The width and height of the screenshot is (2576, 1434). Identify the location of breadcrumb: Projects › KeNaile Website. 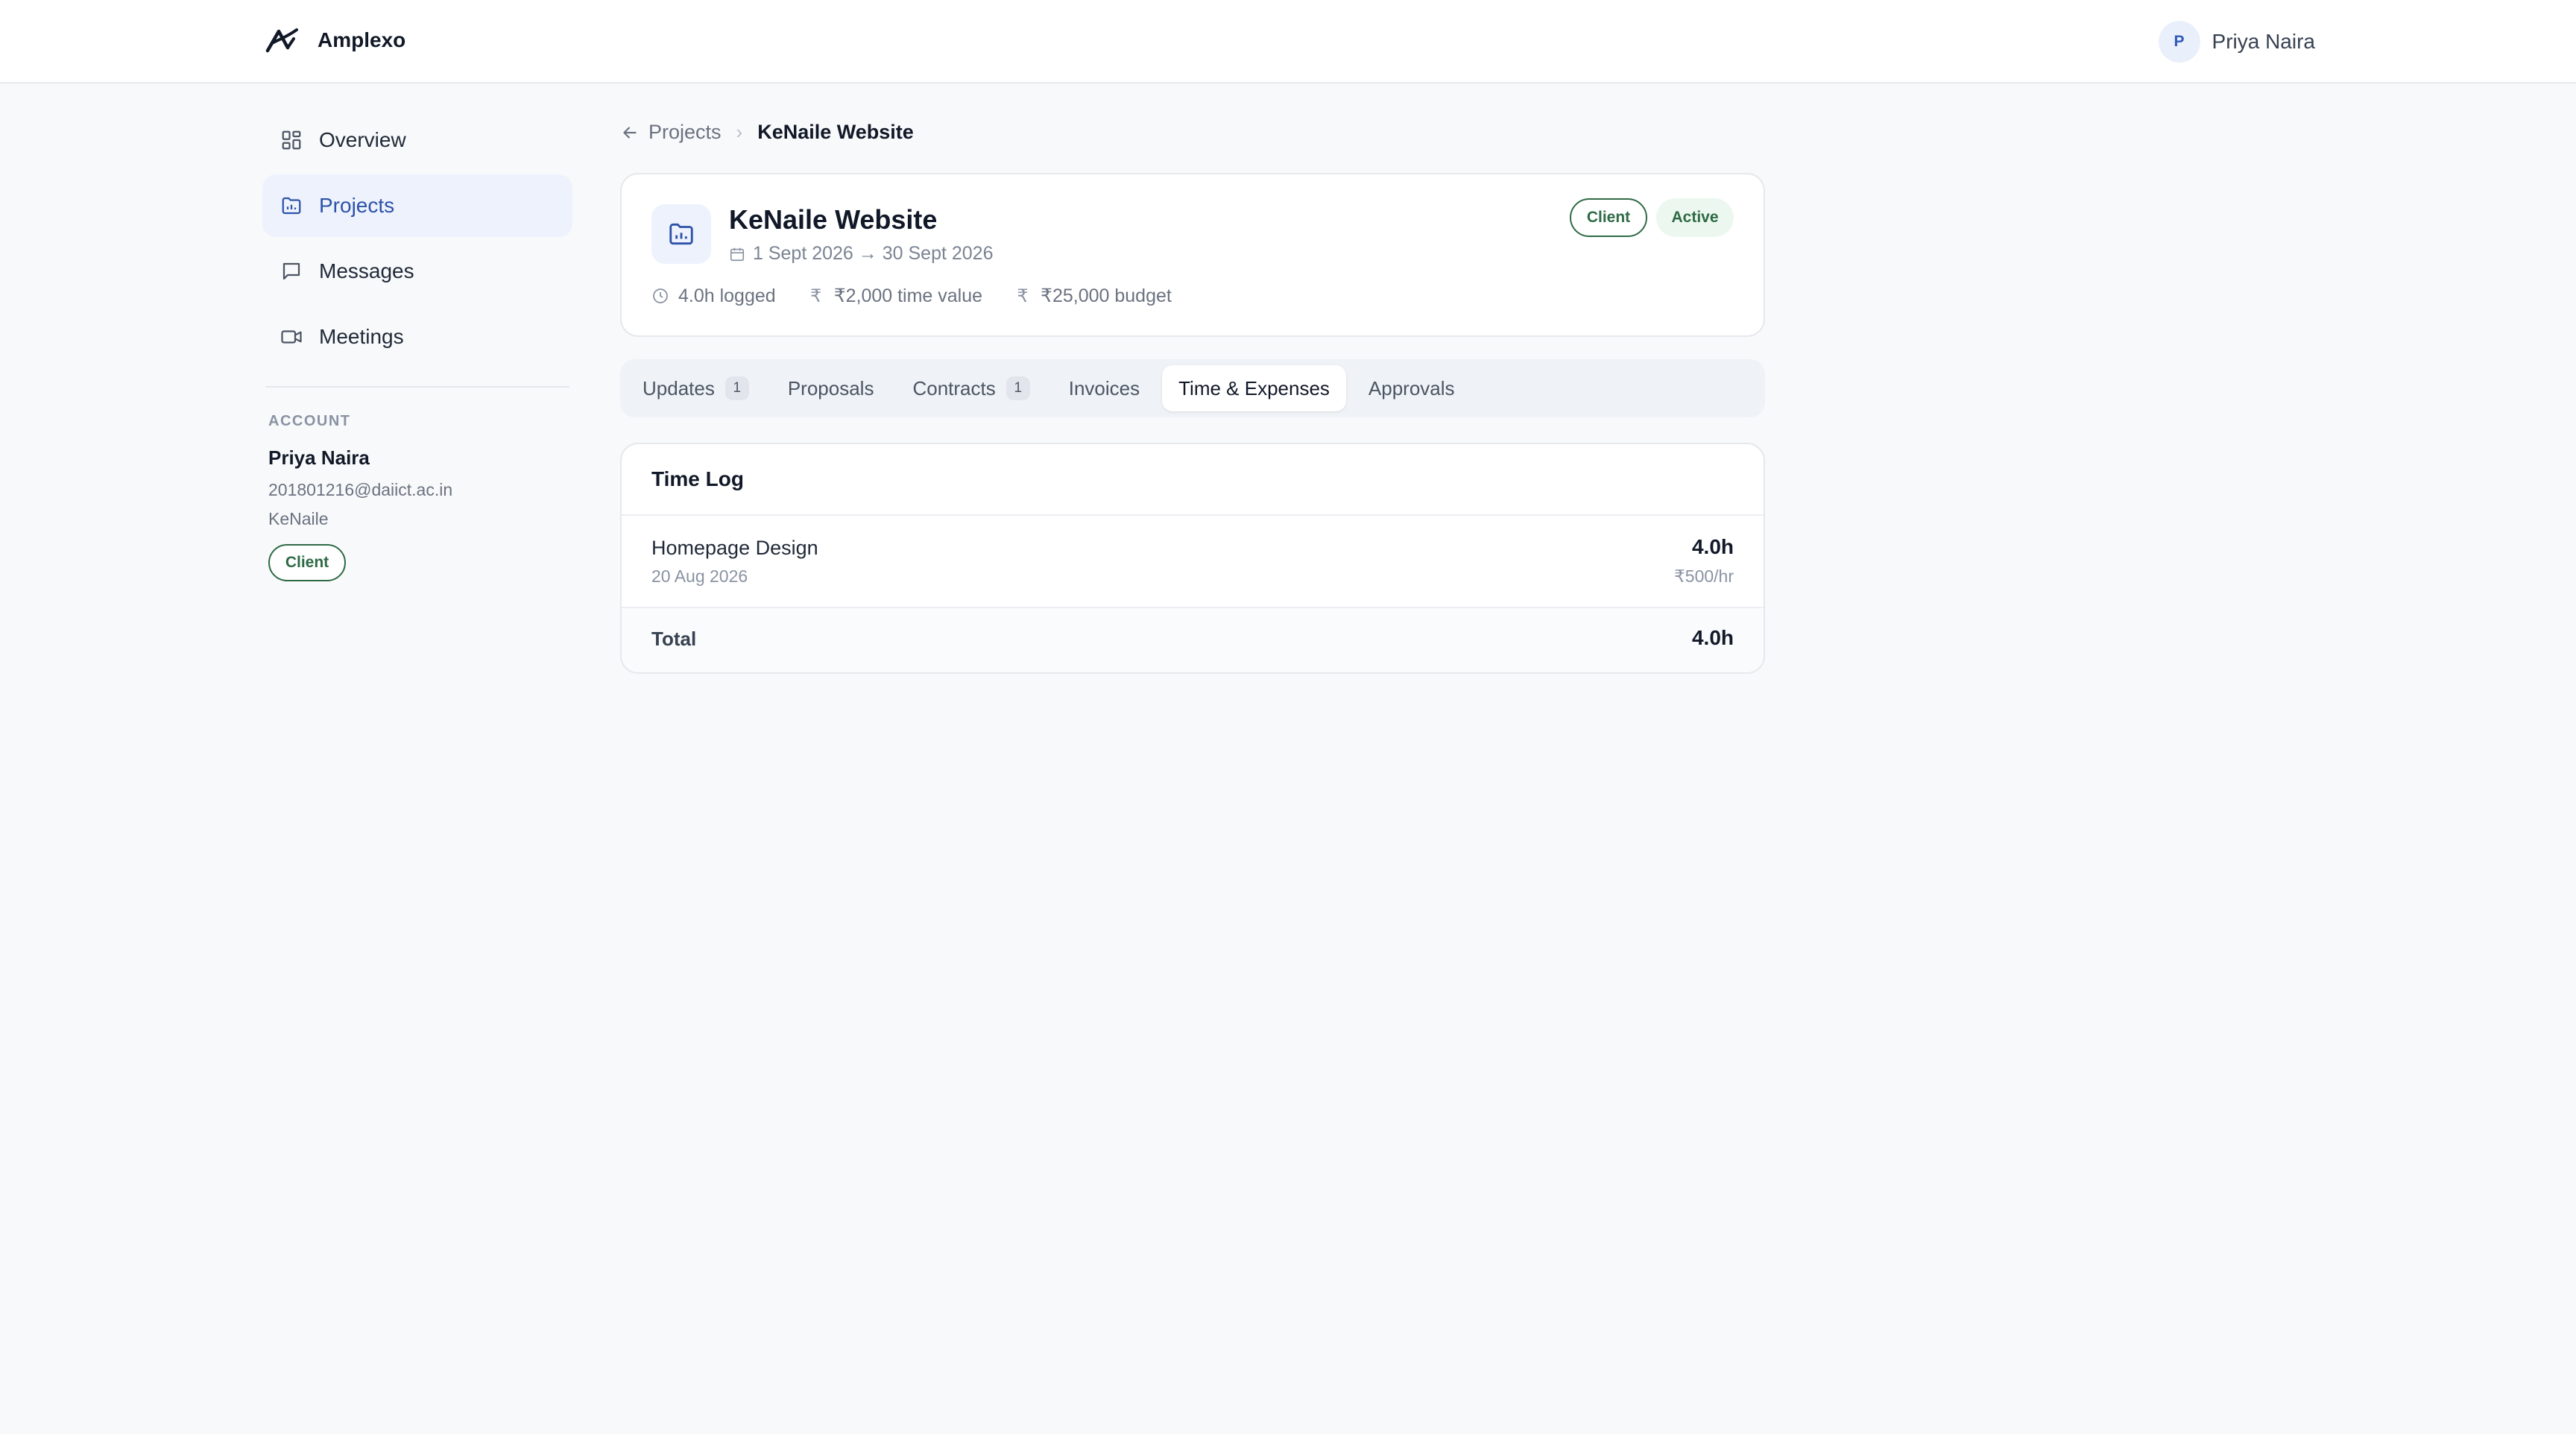
(1192, 132).